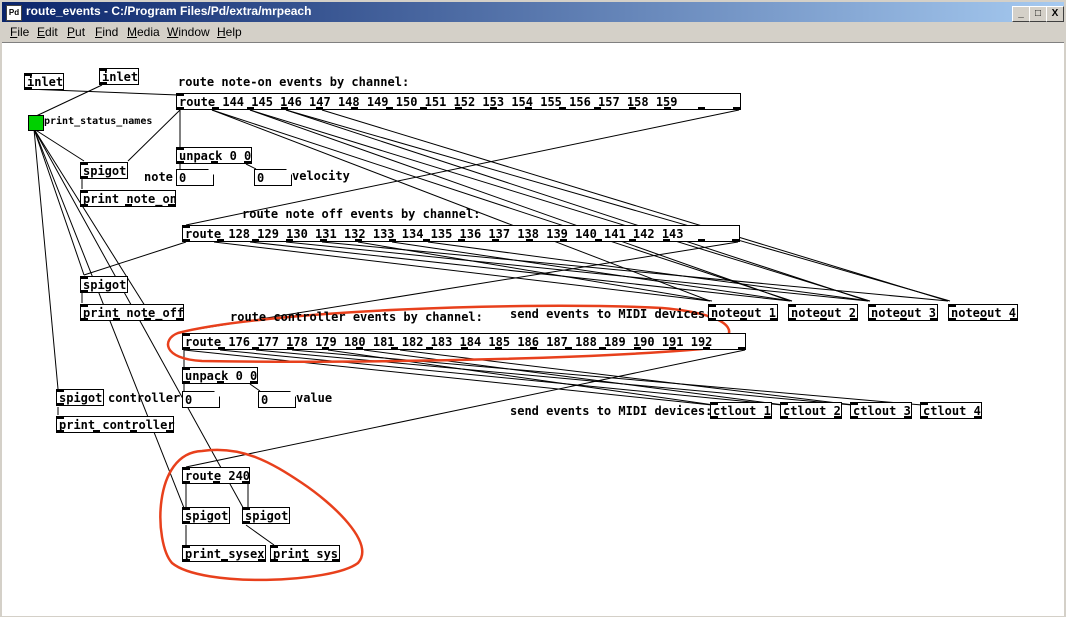  Describe the element at coordinates (1038, 14) in the screenshot. I see `maximize-button: □` at that location.